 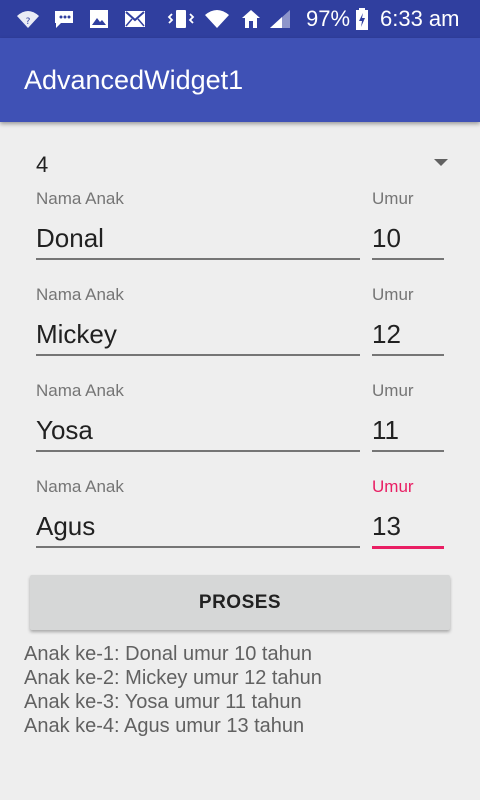 I want to click on result-line: Anak ke-4: Agus umur 13 tahun, so click(x=164, y=726).